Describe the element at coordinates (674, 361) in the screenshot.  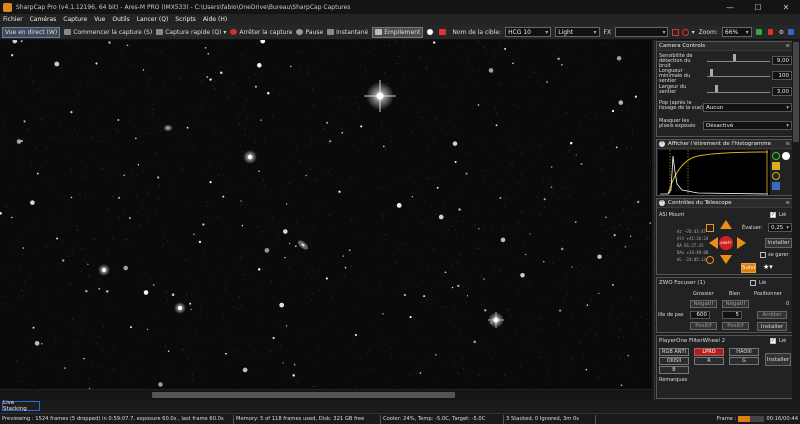
I see `filter-oiiisii: OIIISII` at that location.